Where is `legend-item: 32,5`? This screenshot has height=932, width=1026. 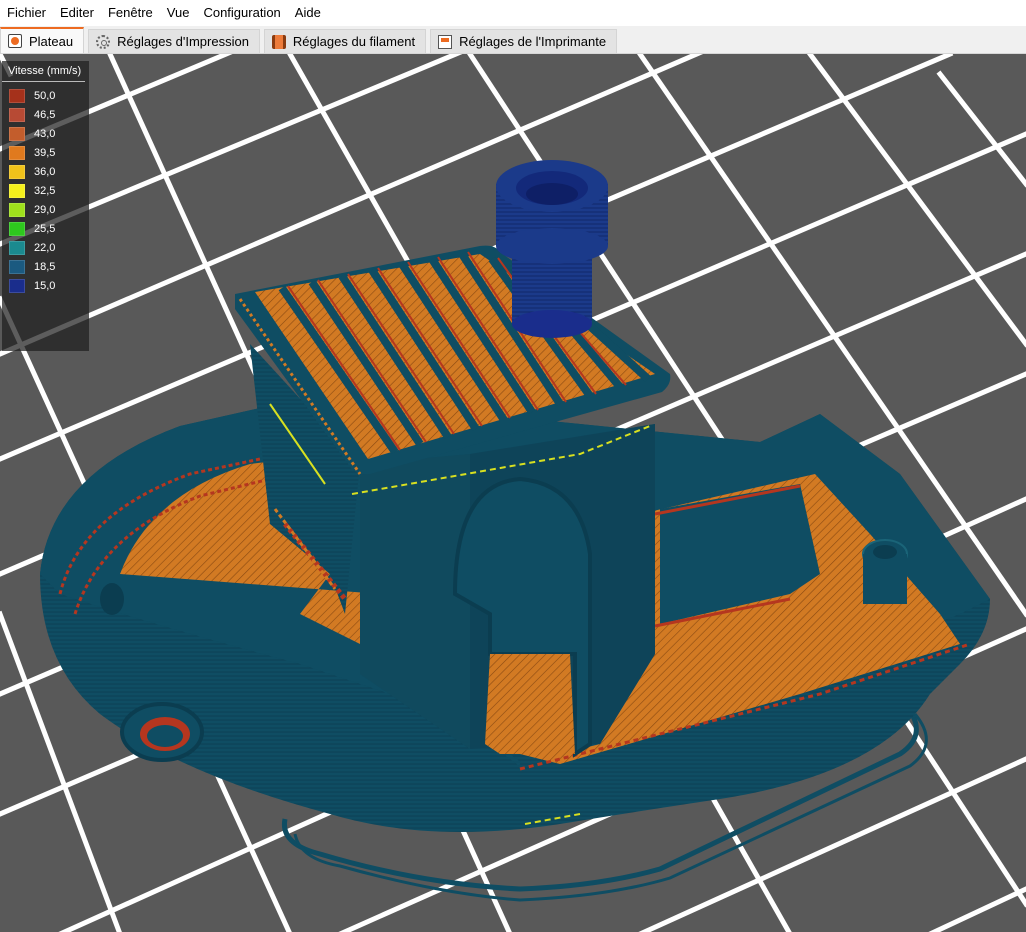 legend-item: 32,5 is located at coordinates (45, 190).